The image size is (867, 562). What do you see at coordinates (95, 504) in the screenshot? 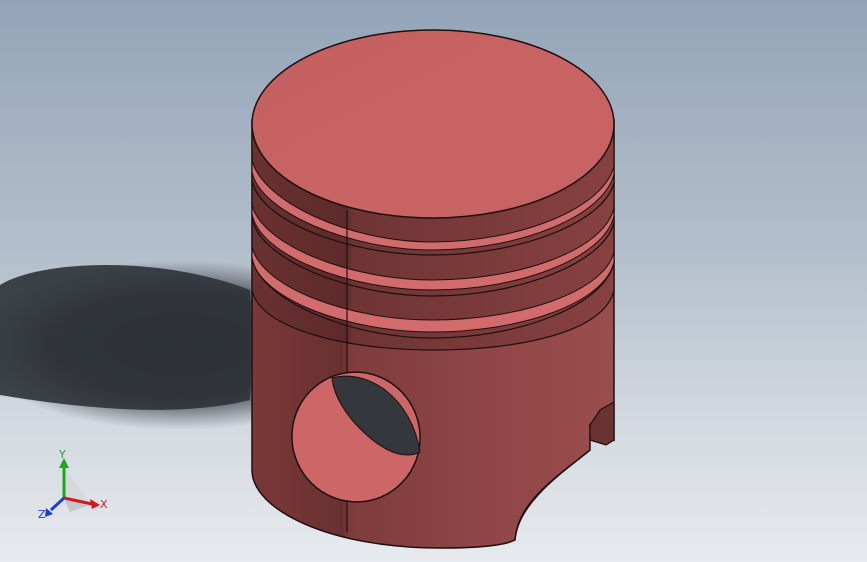
I see `triad-x-arrow` at bounding box center [95, 504].